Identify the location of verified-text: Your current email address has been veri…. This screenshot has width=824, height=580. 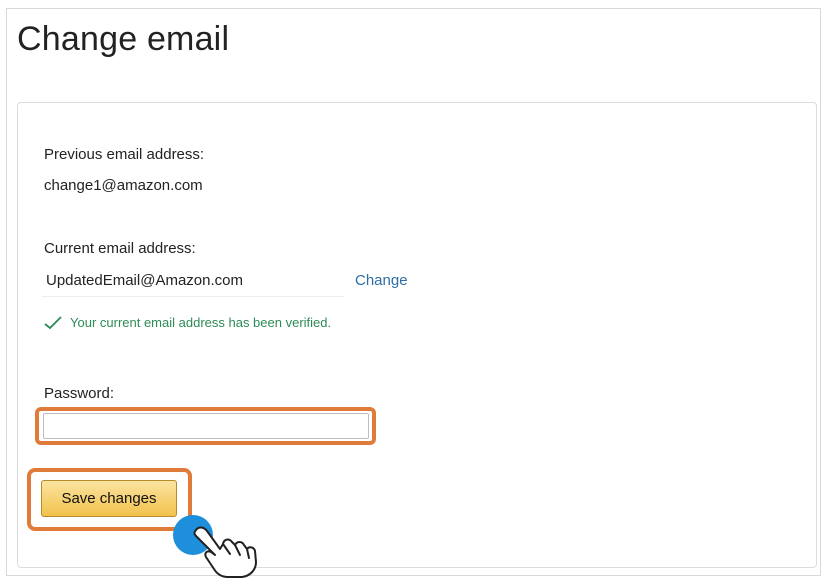
(201, 322).